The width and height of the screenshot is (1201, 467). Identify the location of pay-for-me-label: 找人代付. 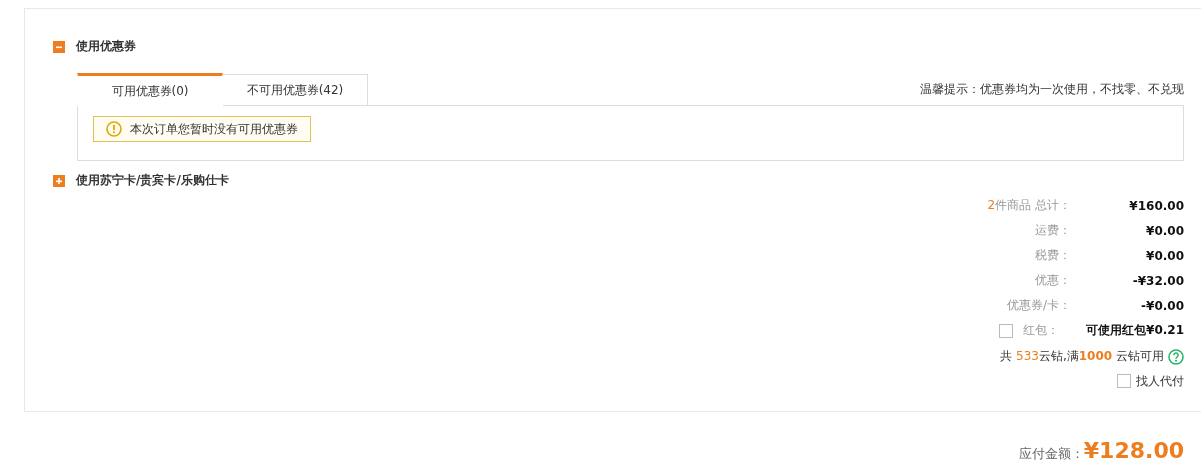
(1160, 381).